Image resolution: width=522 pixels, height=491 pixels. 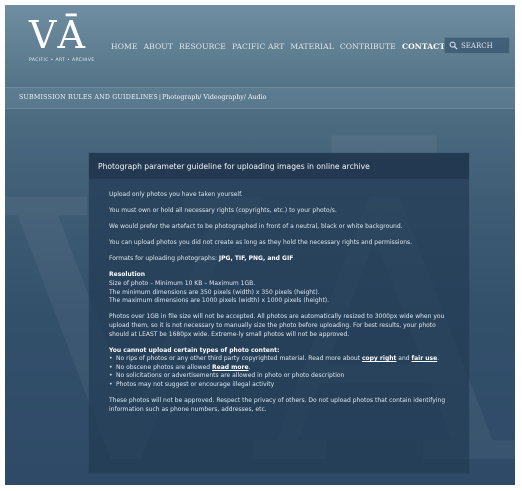 What do you see at coordinates (180, 97) in the screenshot?
I see `subnav-link-photograph: Photograph` at bounding box center [180, 97].